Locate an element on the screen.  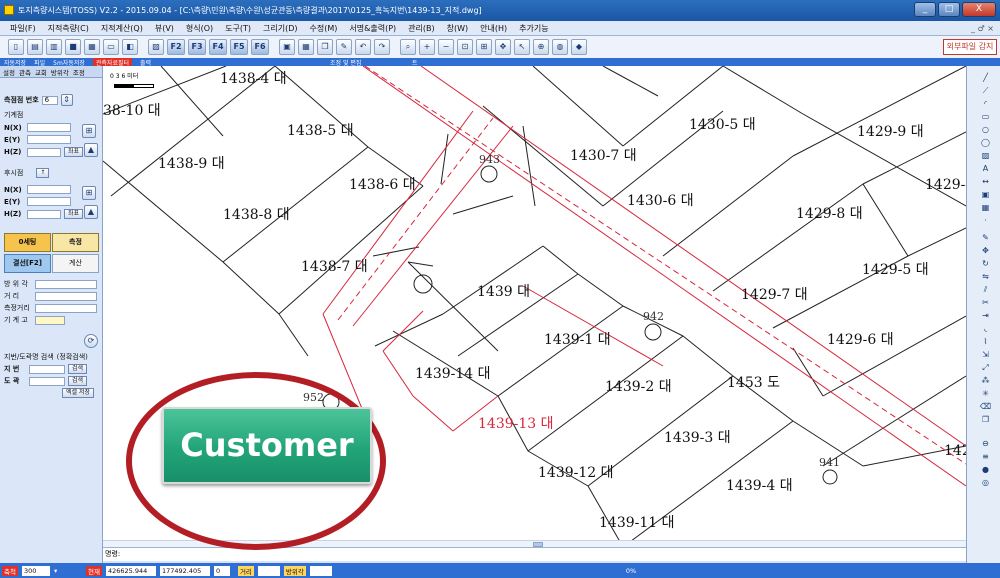
info-tool-icon: ⊖ is located at coordinates (985, 443).